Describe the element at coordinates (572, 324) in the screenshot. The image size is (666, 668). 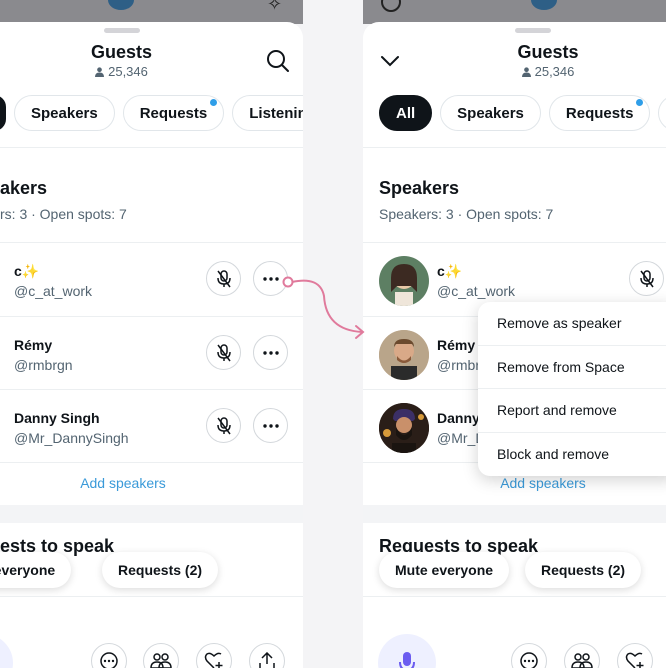
I see `menu-item-remove-speaker: Remove as speaker` at that location.